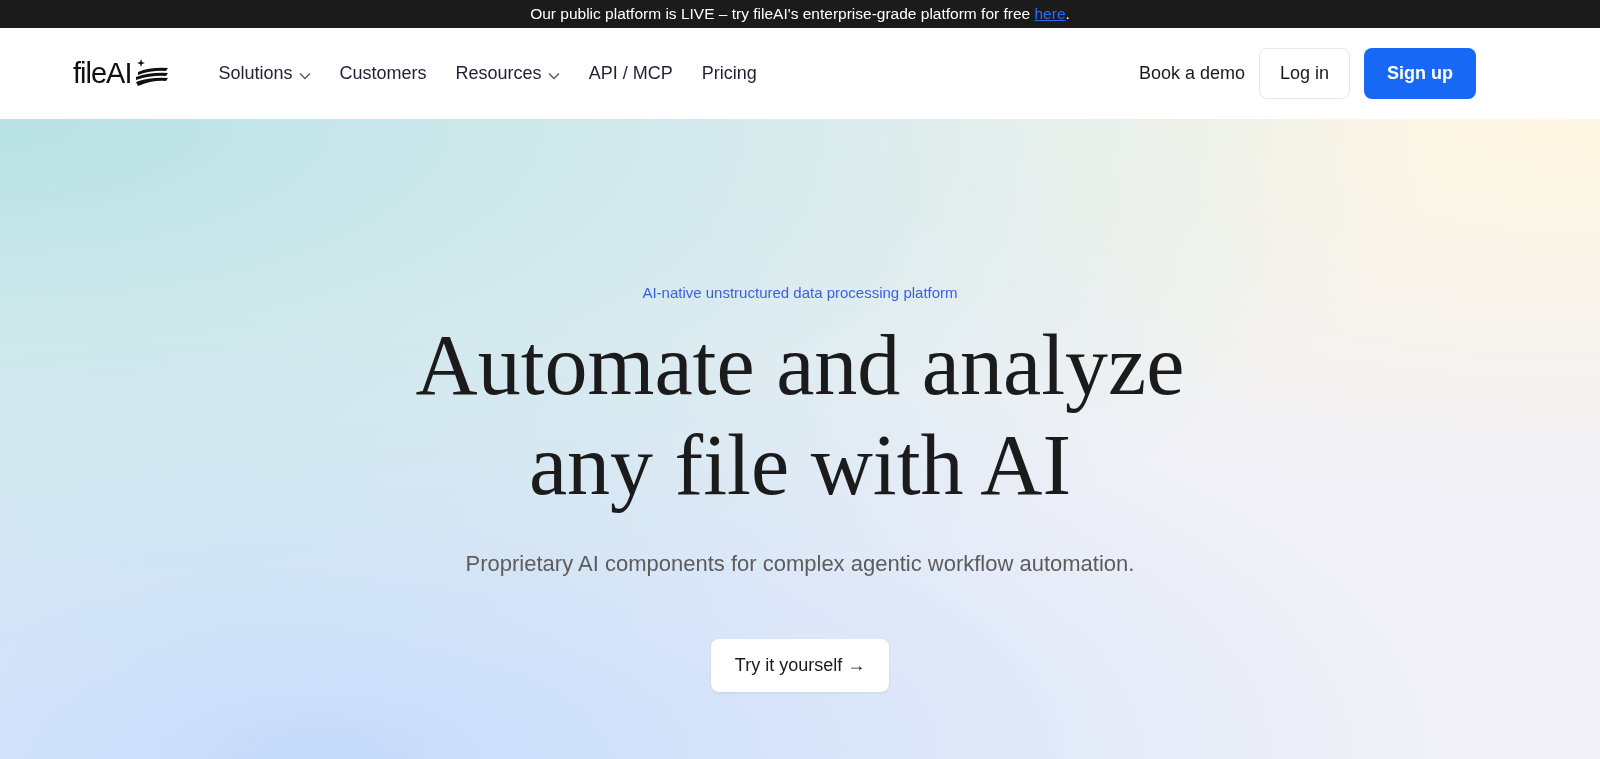  What do you see at coordinates (800, 564) in the screenshot?
I see `hero-subtitle: Proprietary AI components for complex agentic workflow automation.` at bounding box center [800, 564].